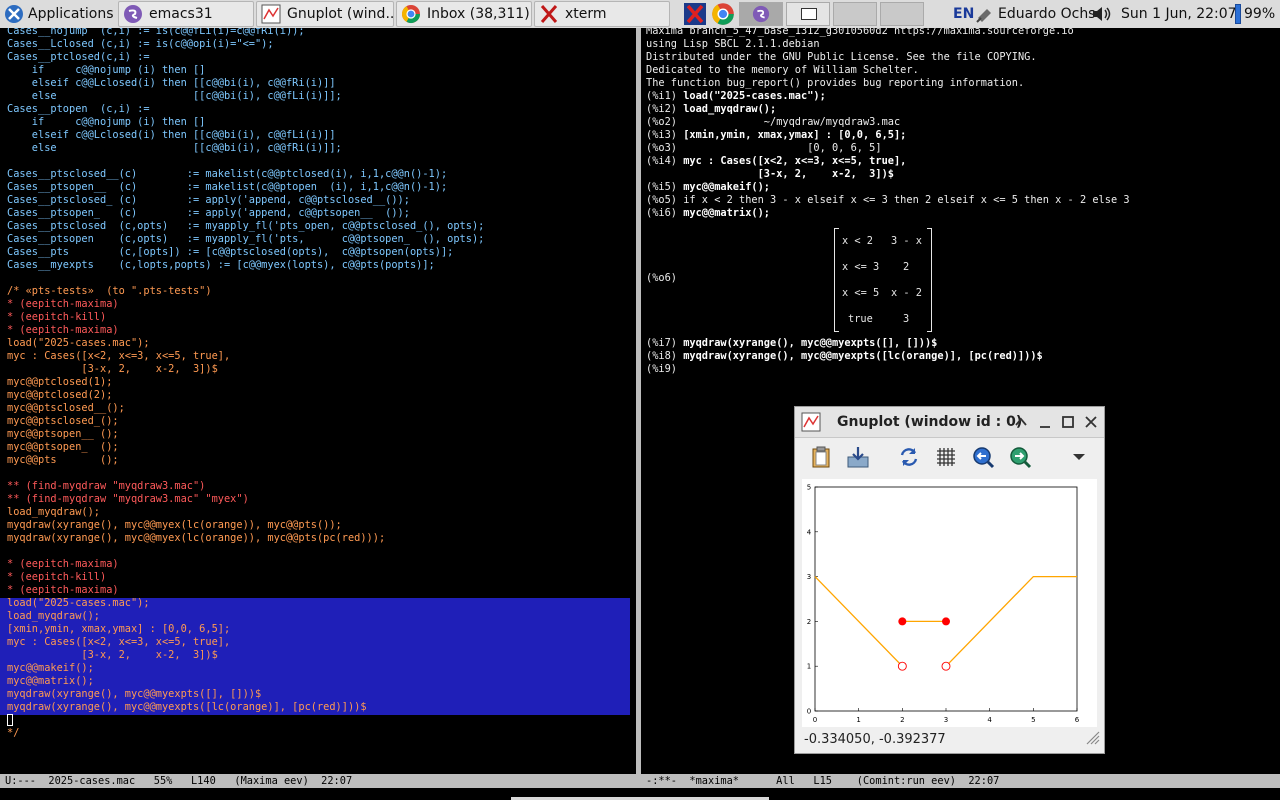  I want to click on volume-icon, so click(1103, 14).